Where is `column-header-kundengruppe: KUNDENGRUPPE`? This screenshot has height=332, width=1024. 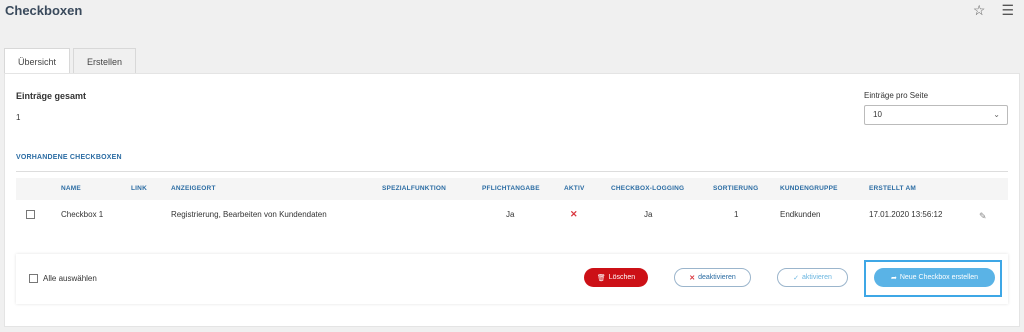 column-header-kundengruppe: KUNDENGRUPPE is located at coordinates (809, 188).